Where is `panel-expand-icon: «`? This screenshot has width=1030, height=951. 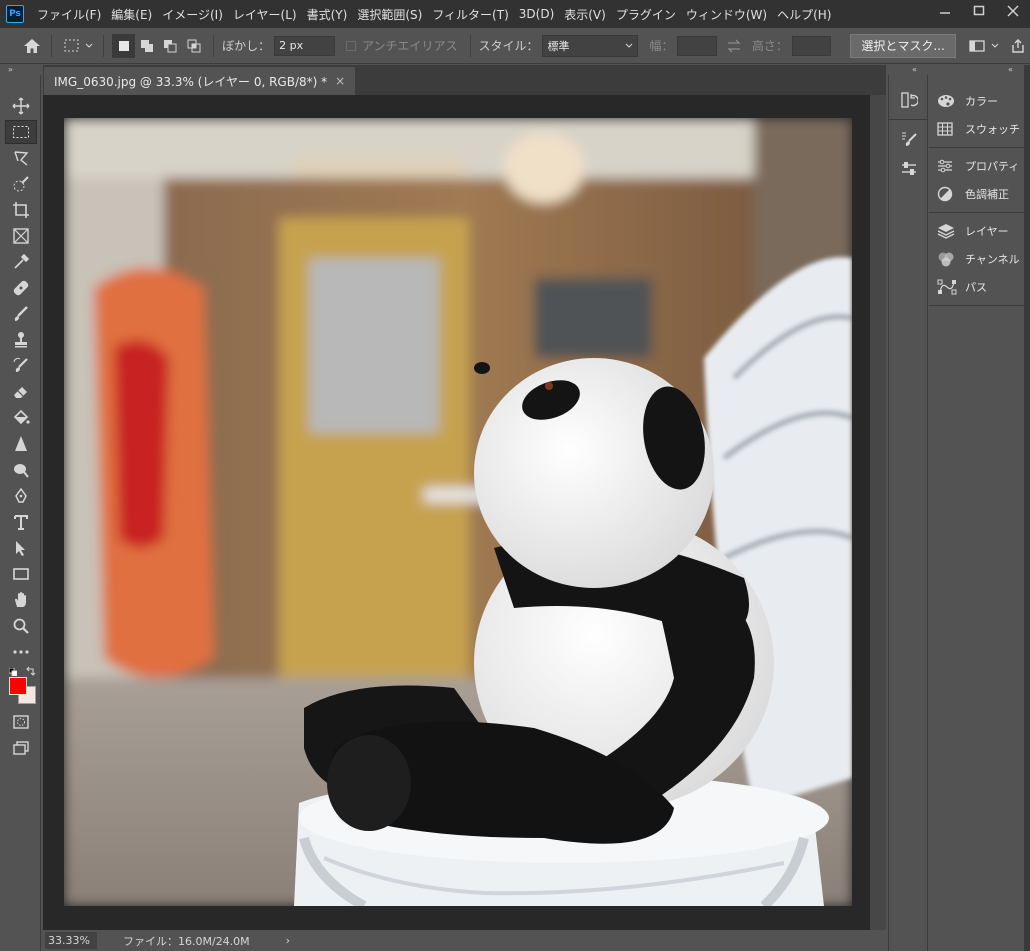 panel-expand-icon: « is located at coordinates (1010, 70).